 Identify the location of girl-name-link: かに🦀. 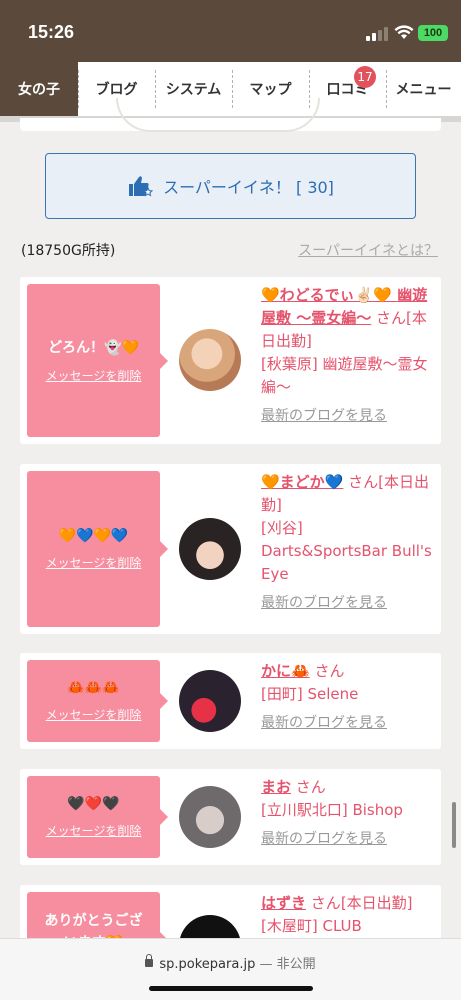
(285, 671).